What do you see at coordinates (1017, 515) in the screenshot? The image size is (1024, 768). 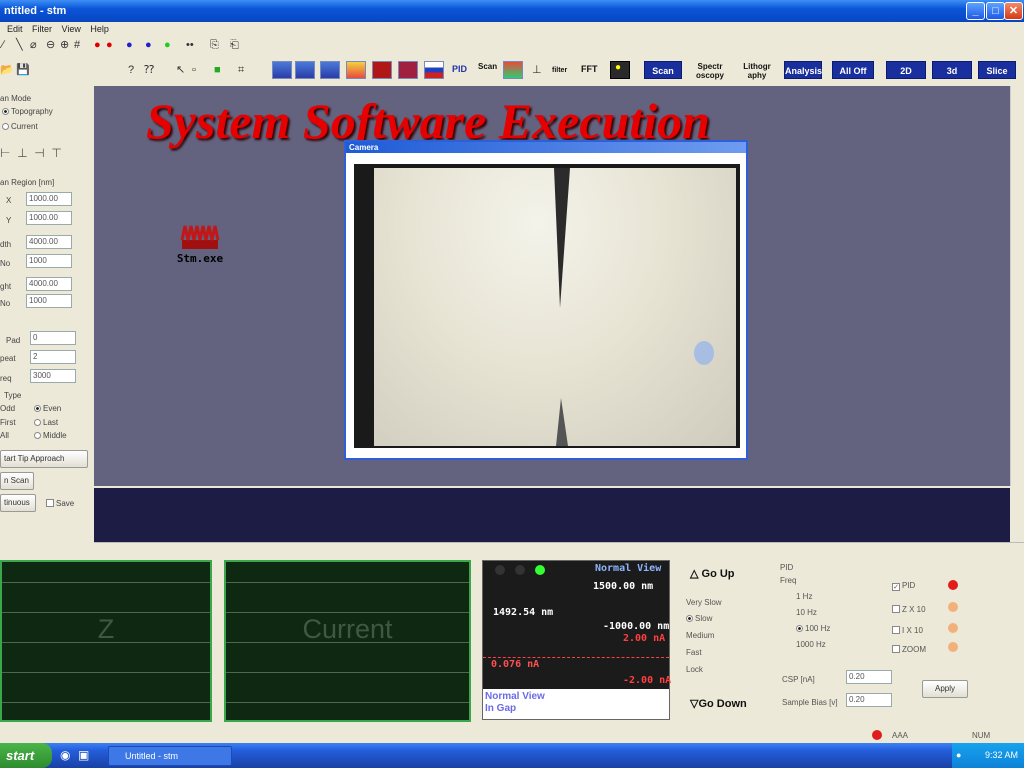 I see `console-scrollbar` at bounding box center [1017, 515].